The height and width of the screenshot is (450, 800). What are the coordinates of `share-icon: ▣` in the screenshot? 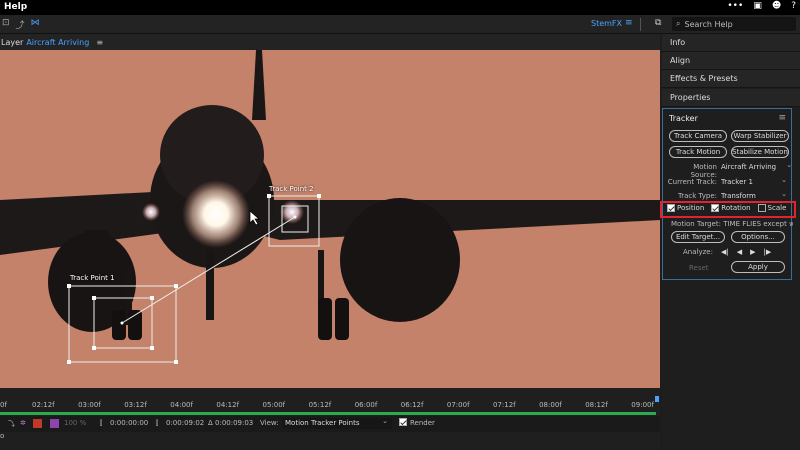 It's located at (757, 6).